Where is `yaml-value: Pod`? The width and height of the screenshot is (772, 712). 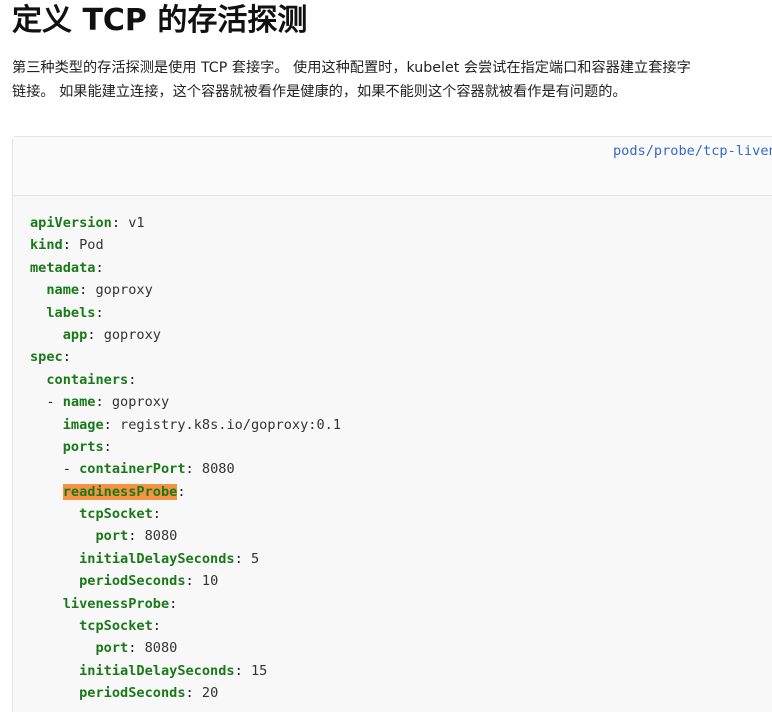 yaml-value: Pod is located at coordinates (91, 245).